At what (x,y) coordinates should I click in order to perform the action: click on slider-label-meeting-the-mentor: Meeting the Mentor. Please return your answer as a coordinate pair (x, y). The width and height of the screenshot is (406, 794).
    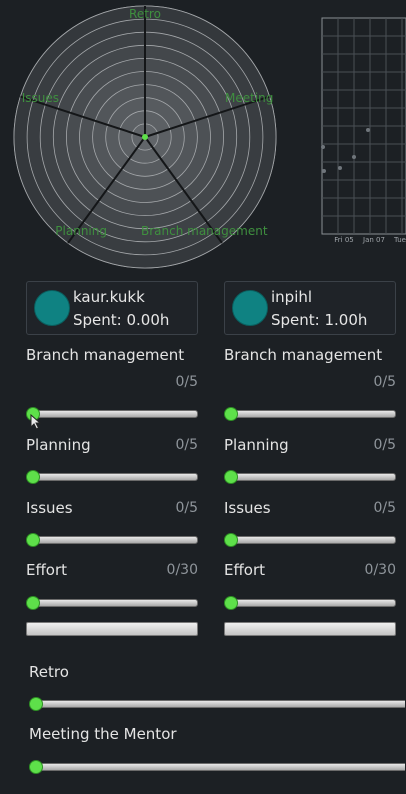
    Looking at the image, I should click on (103, 734).